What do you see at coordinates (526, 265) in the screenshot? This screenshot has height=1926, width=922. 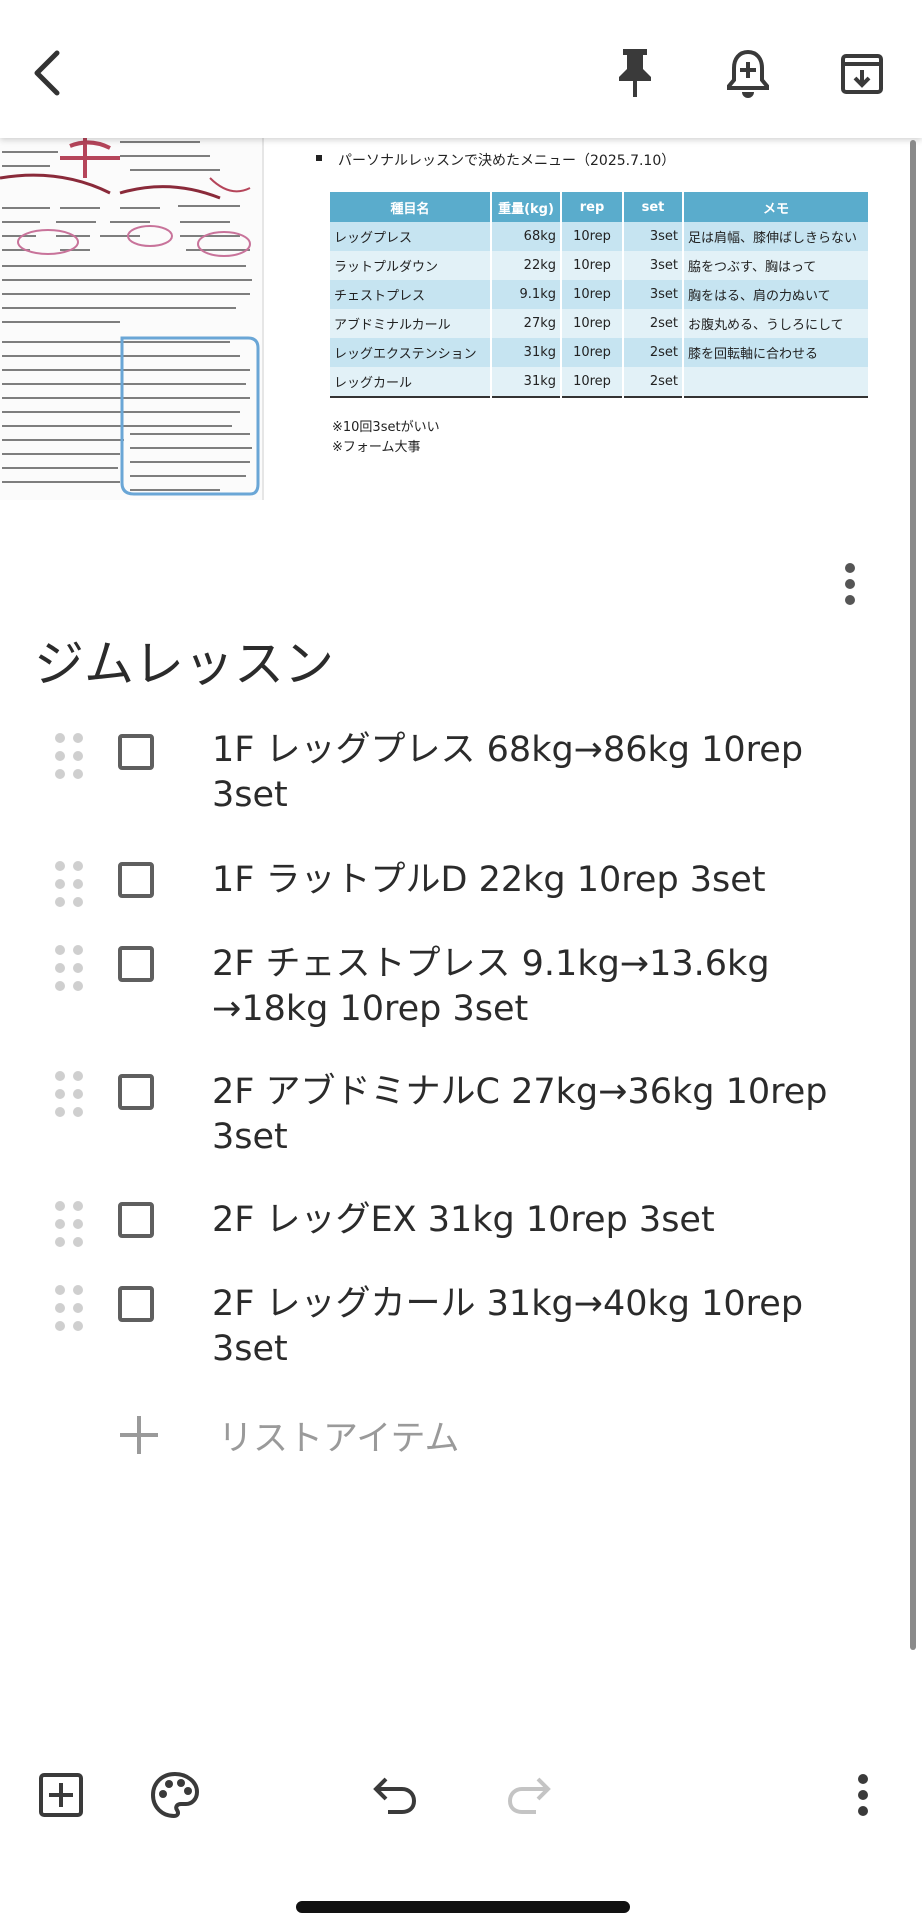 I see `table-cell: 22kg` at bounding box center [526, 265].